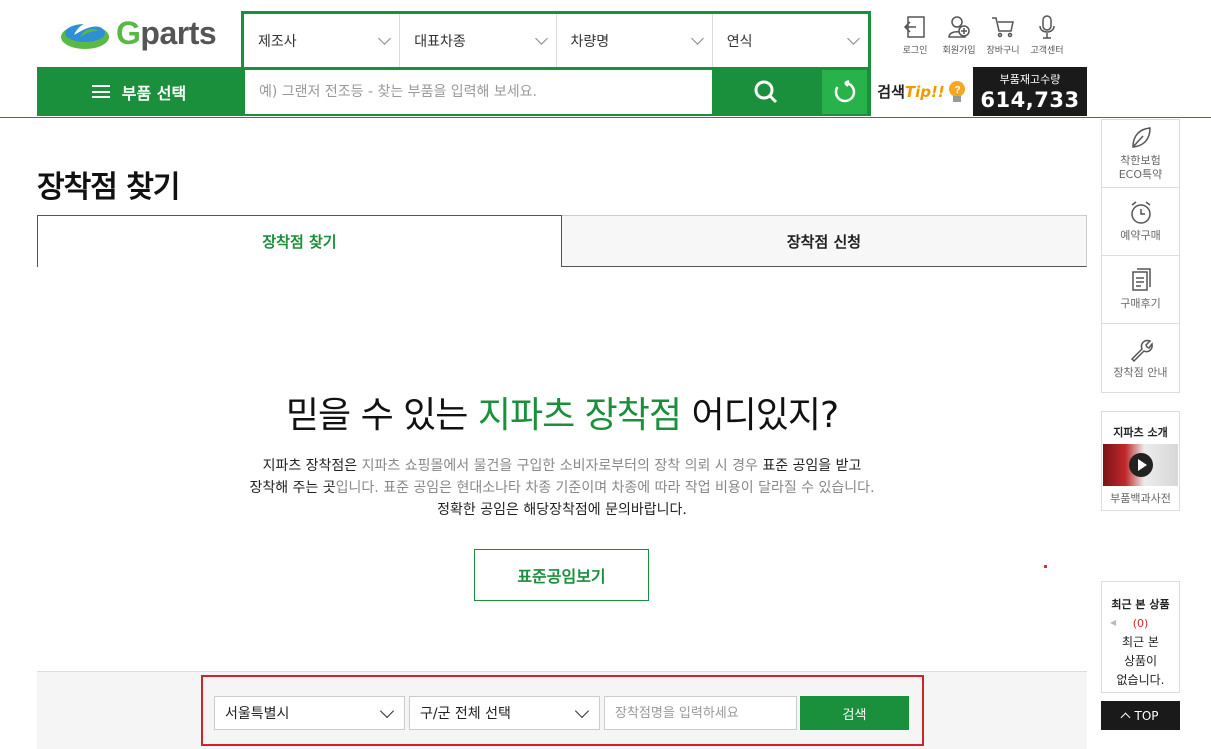 This screenshot has width=1211, height=749. Describe the element at coordinates (1047, 27) in the screenshot. I see `mic-icon` at that location.